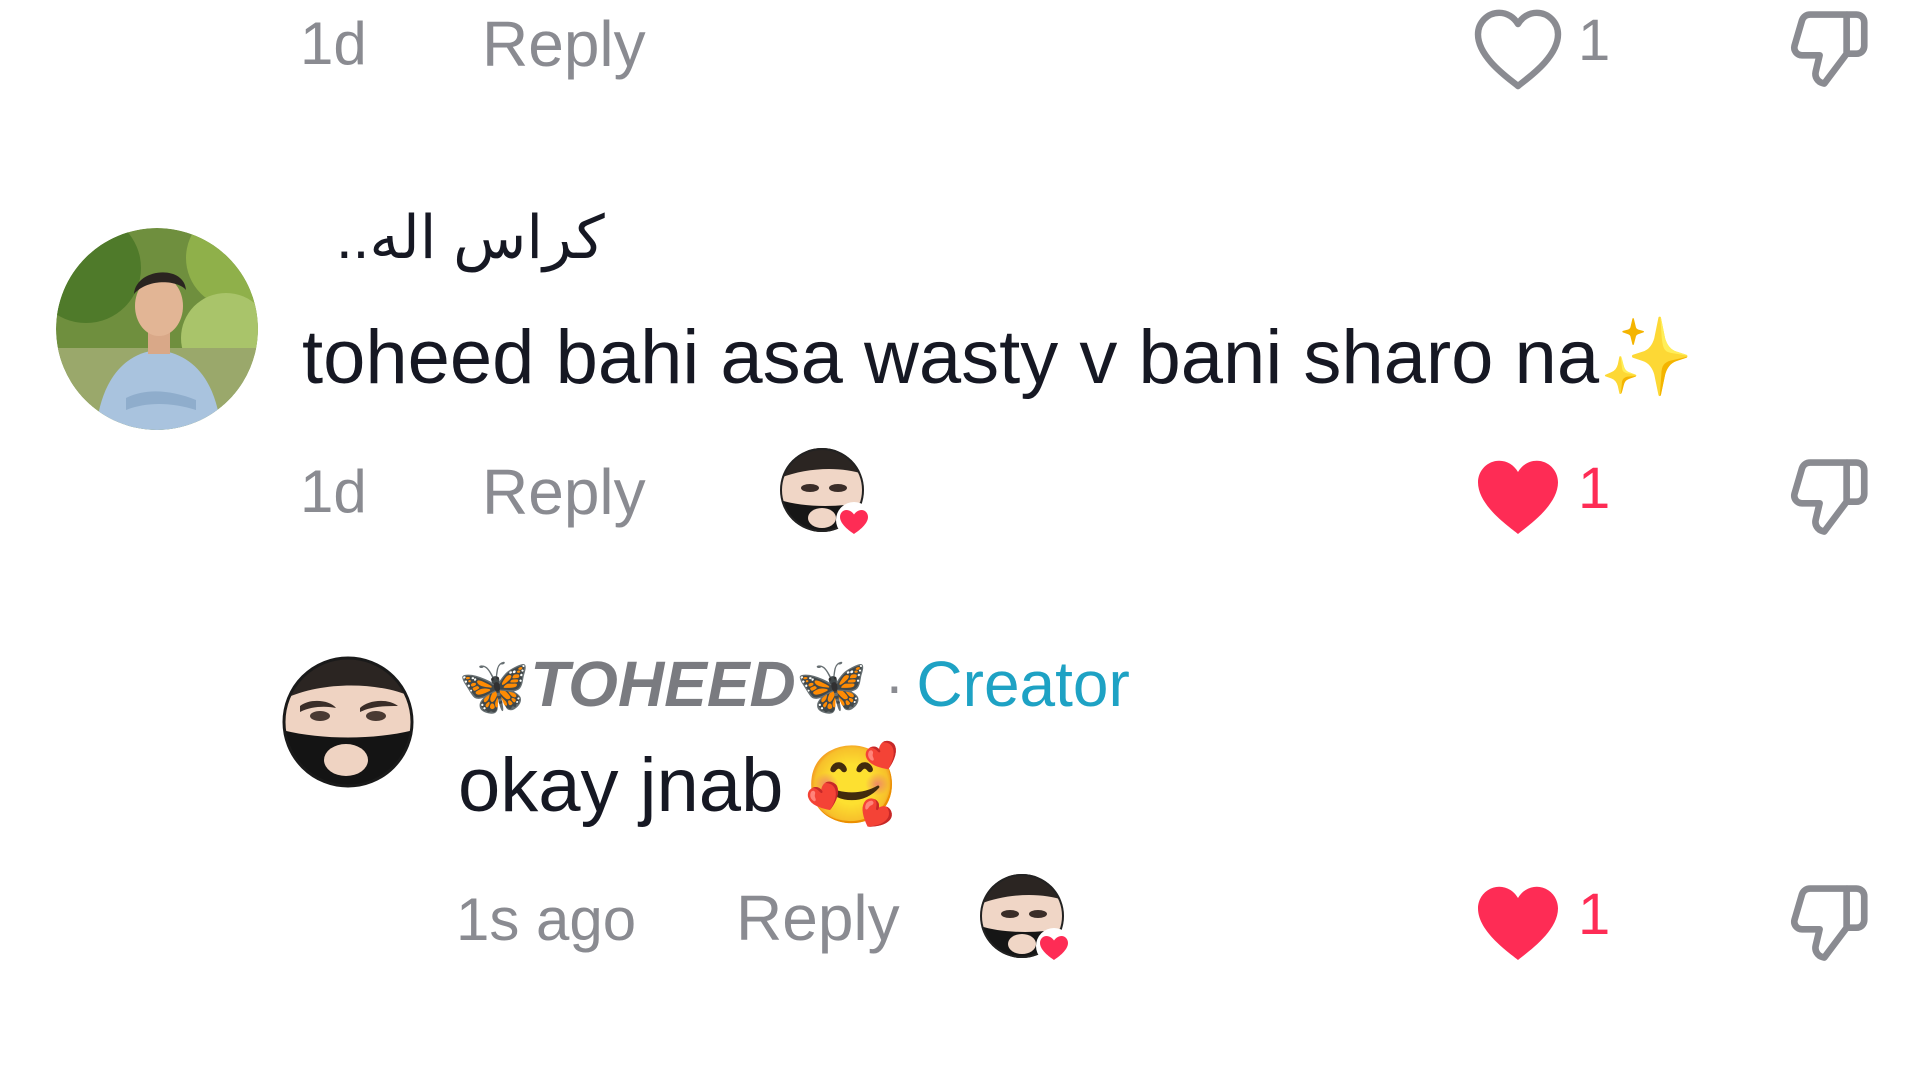 The width and height of the screenshot is (1920, 1068). I want to click on reply-body: okay jnab 🥰, so click(678, 786).